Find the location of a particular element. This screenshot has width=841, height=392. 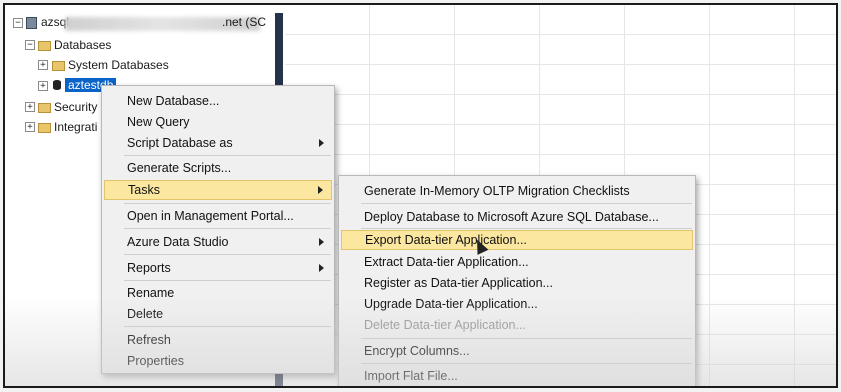

server-label-suffix-text: .net (SC is located at coordinates (244, 22).